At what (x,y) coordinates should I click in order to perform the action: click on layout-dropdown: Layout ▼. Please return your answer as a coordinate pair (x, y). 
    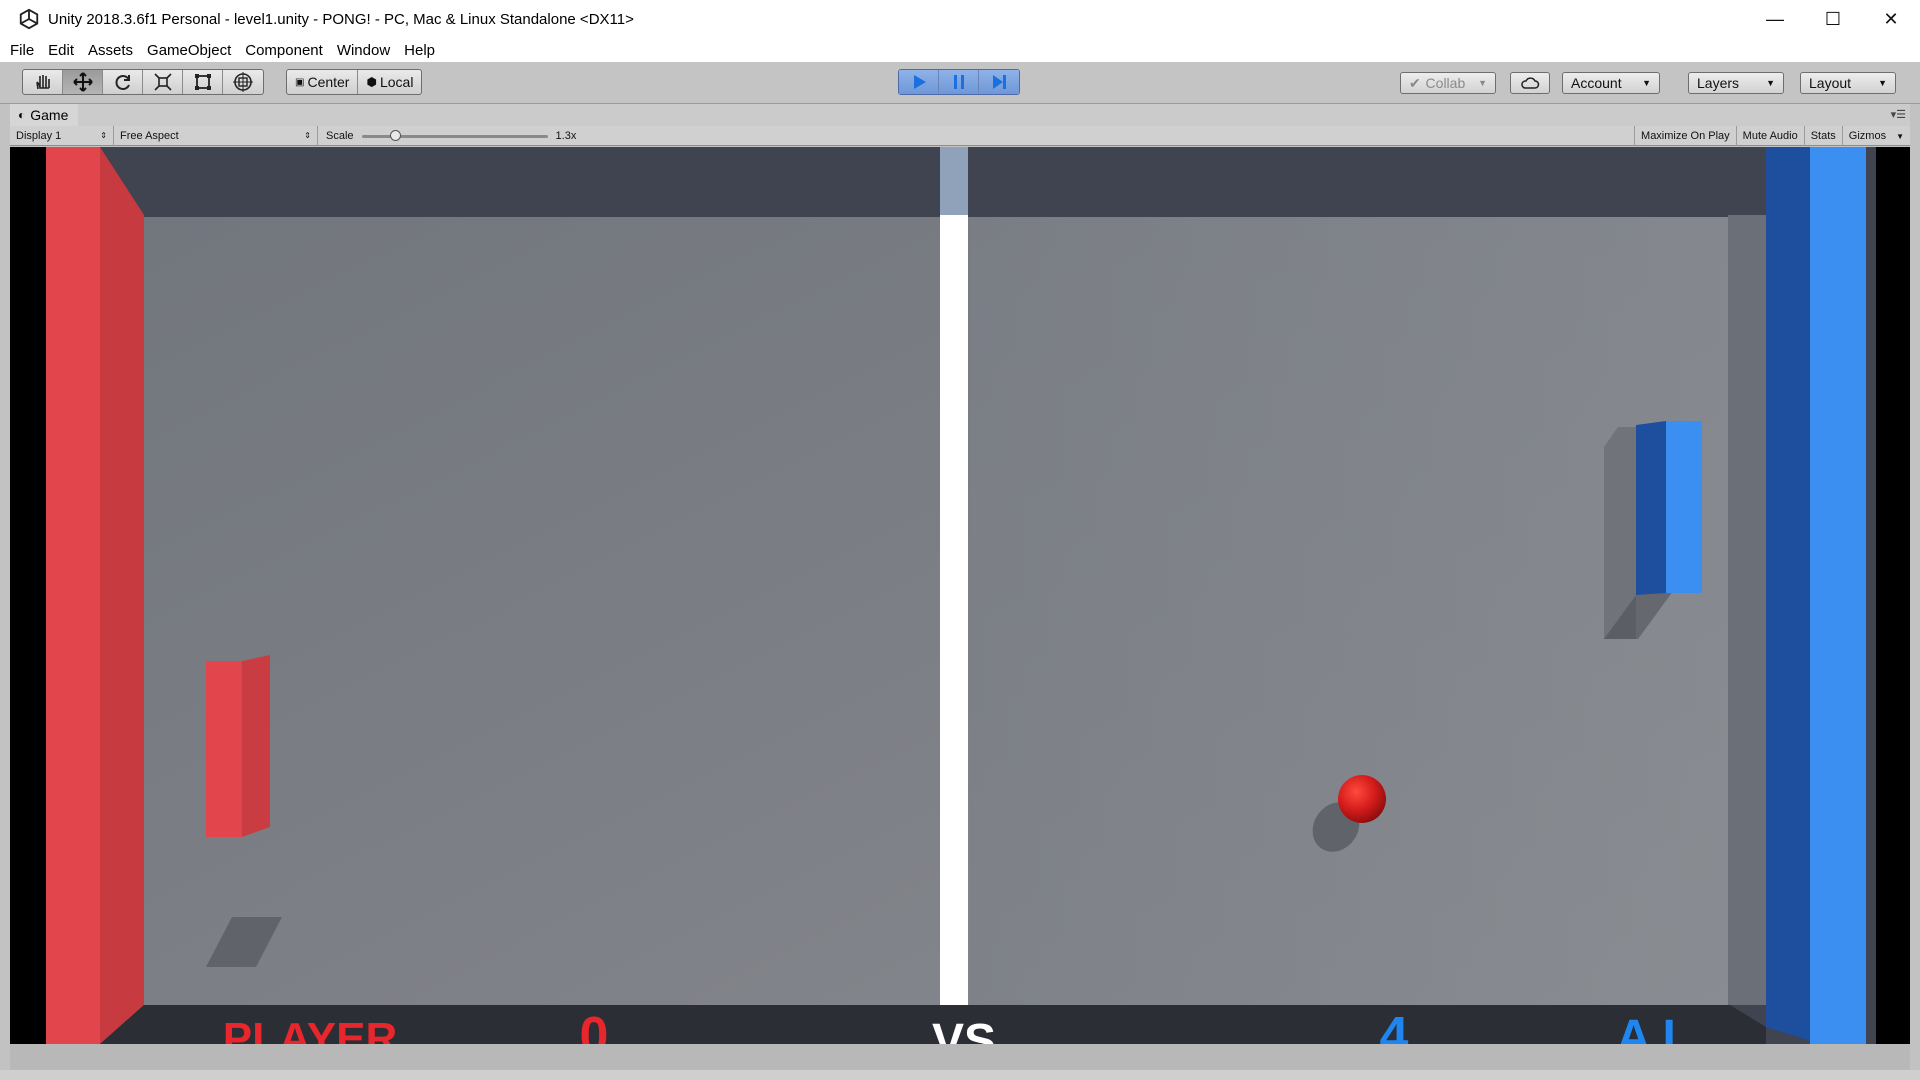
    Looking at the image, I should click on (1848, 83).